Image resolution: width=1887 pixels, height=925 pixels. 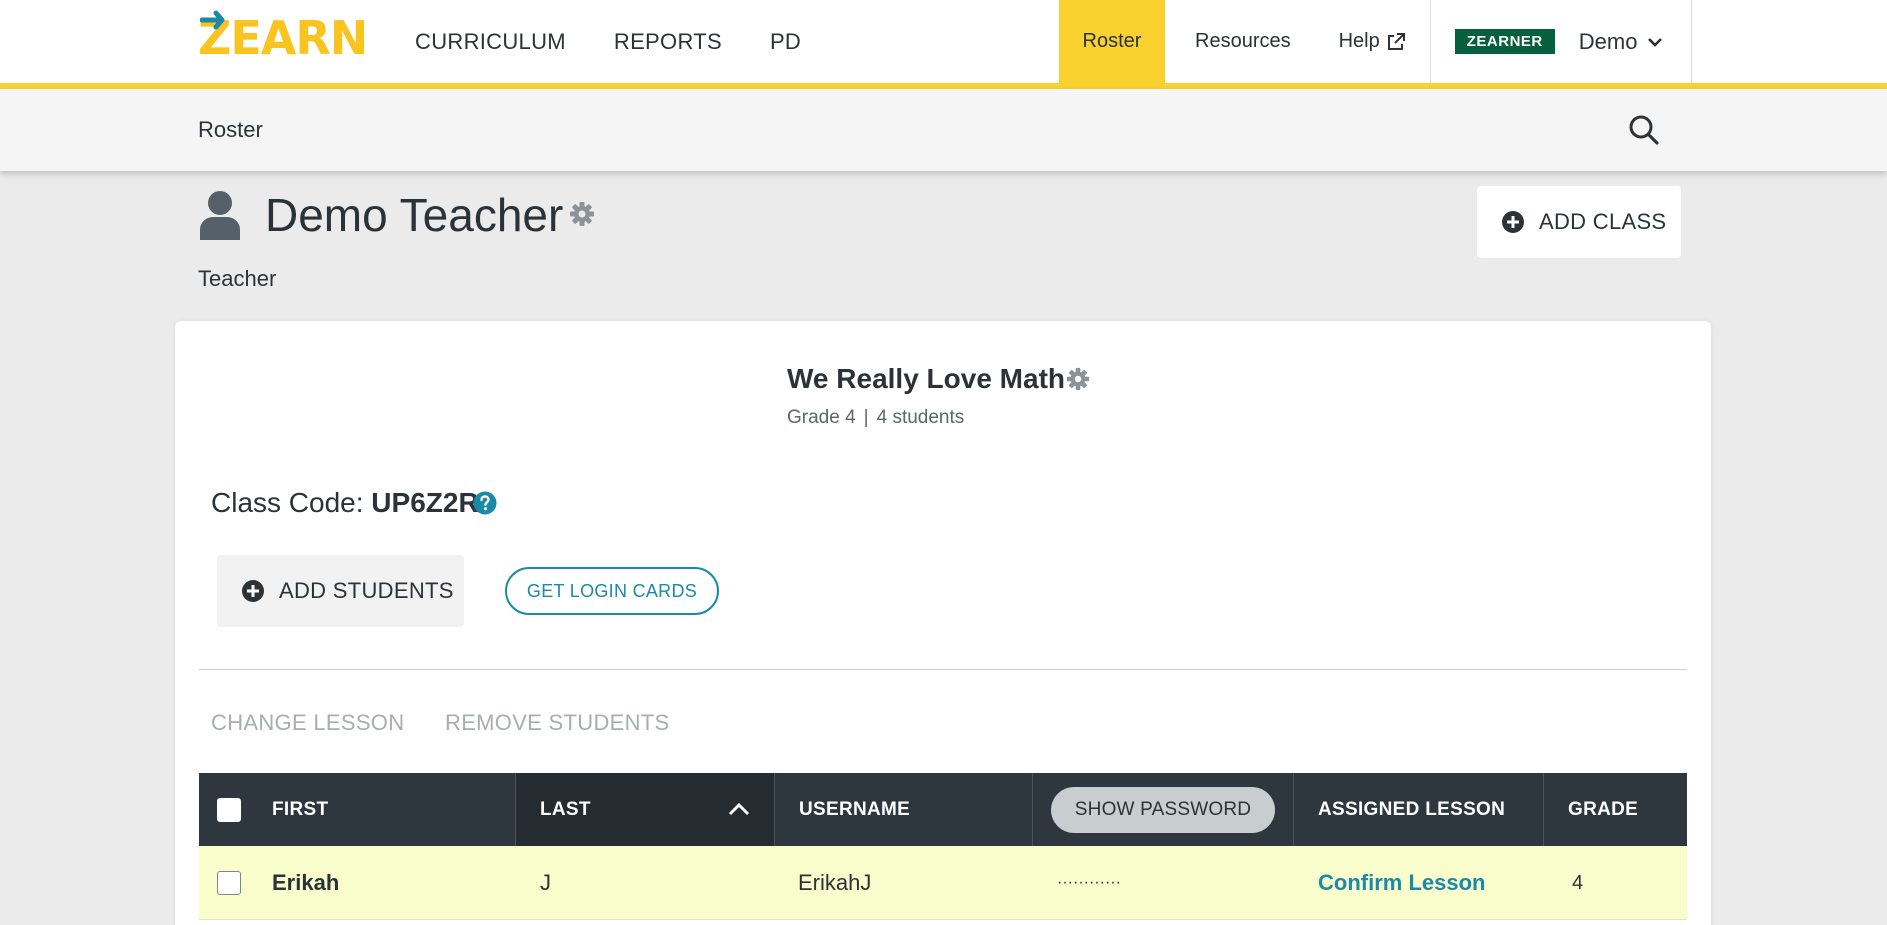 I want to click on nav-reports: REPORTS, so click(x=668, y=42).